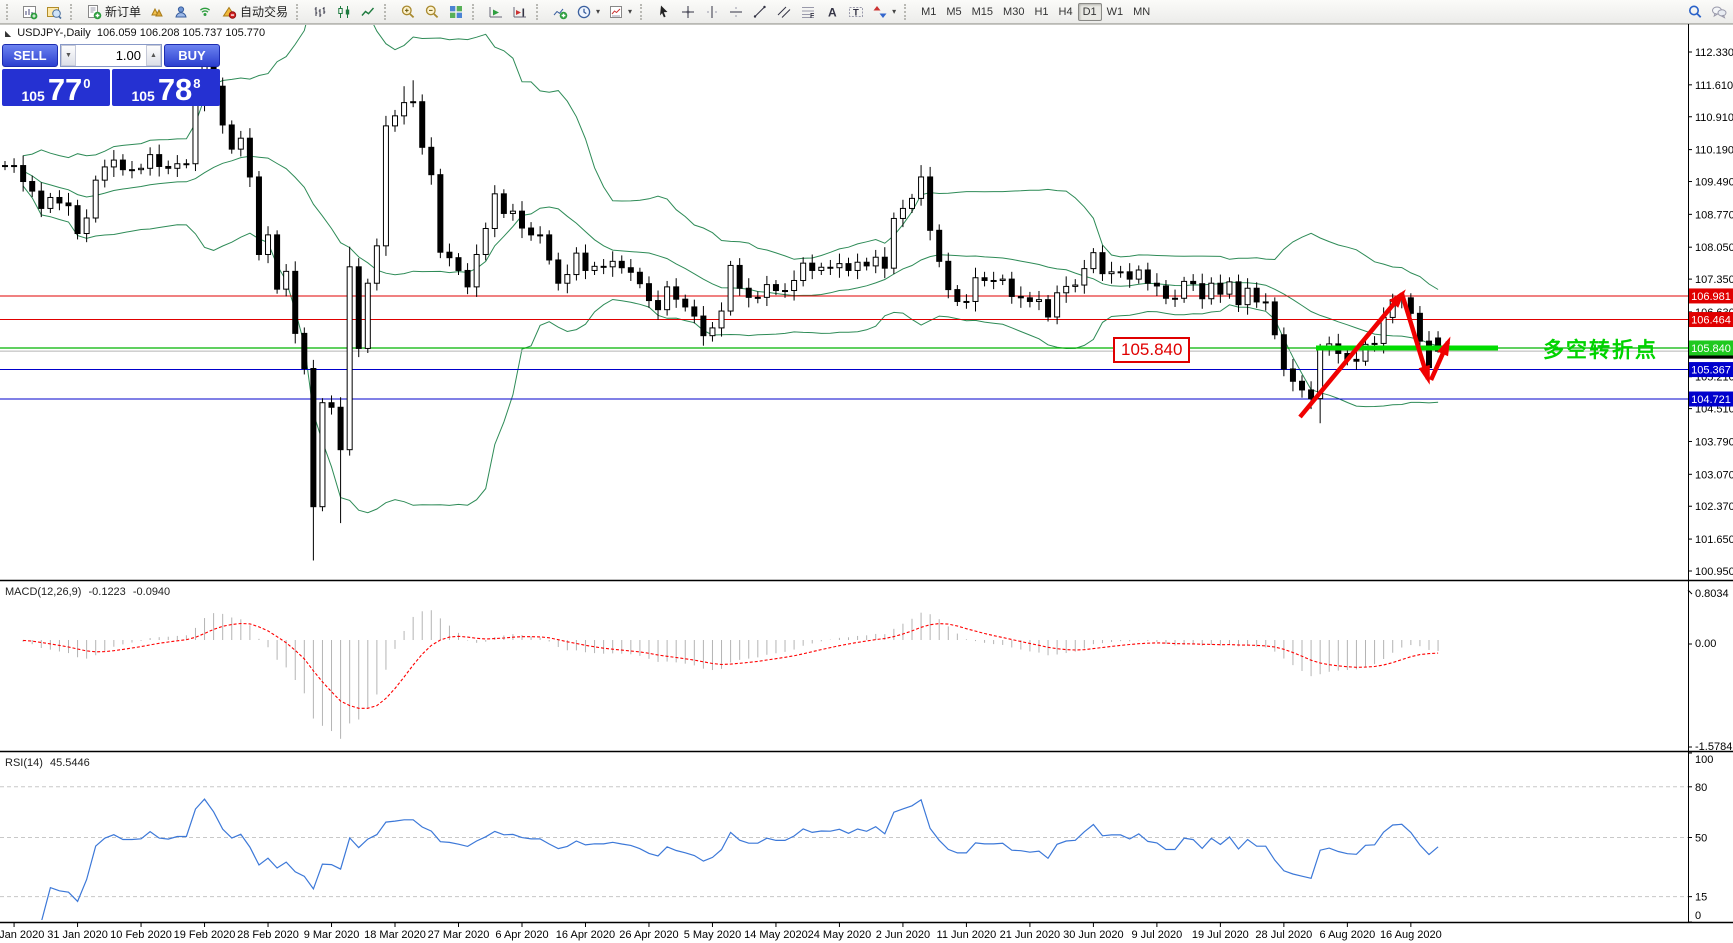 The width and height of the screenshot is (1733, 943). Describe the element at coordinates (584, 11) in the screenshot. I see `periods-icon` at that location.